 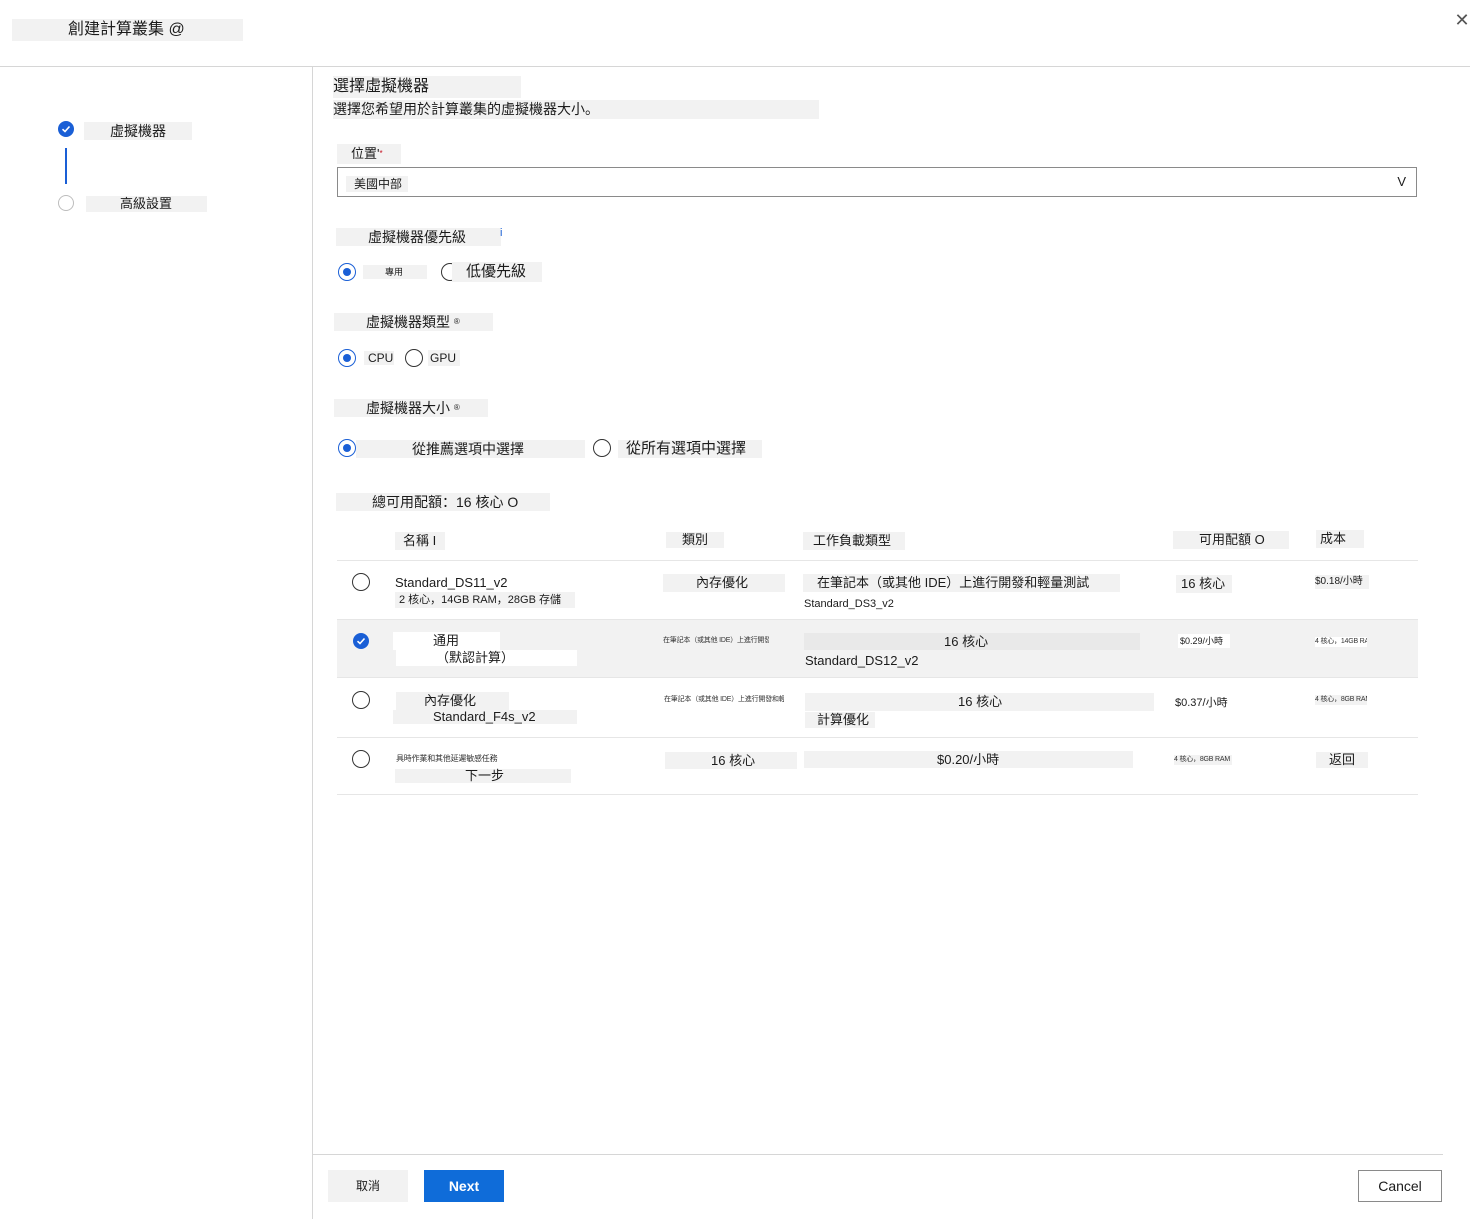 I want to click on row-2-quota: $0.29/小時, so click(x=1204, y=641).